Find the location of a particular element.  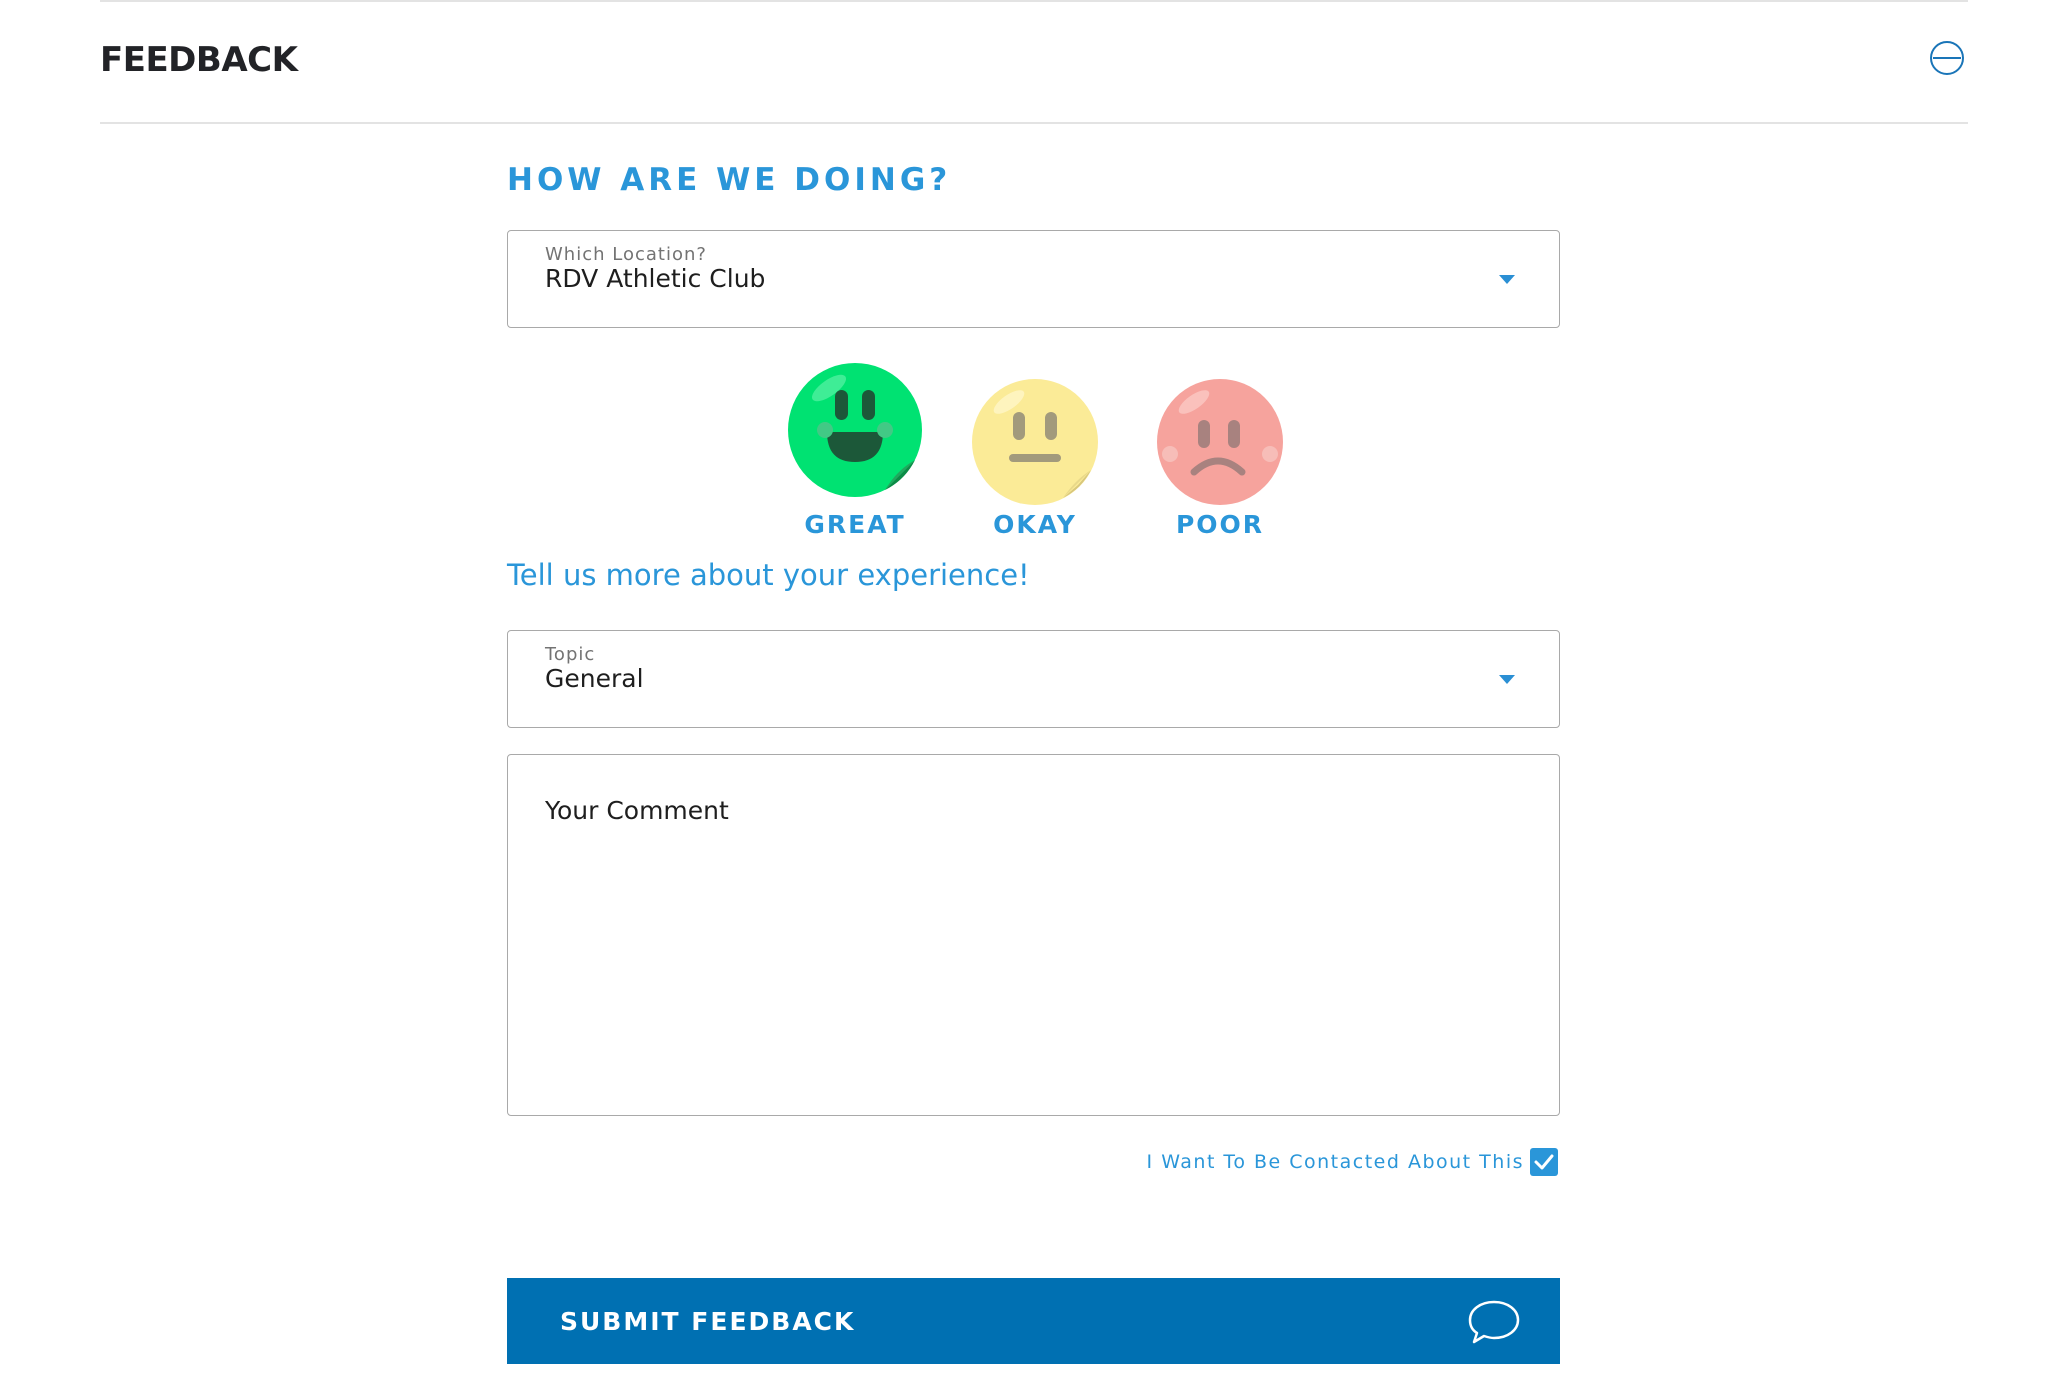

rating-great: GREAT is located at coordinates (855, 450).